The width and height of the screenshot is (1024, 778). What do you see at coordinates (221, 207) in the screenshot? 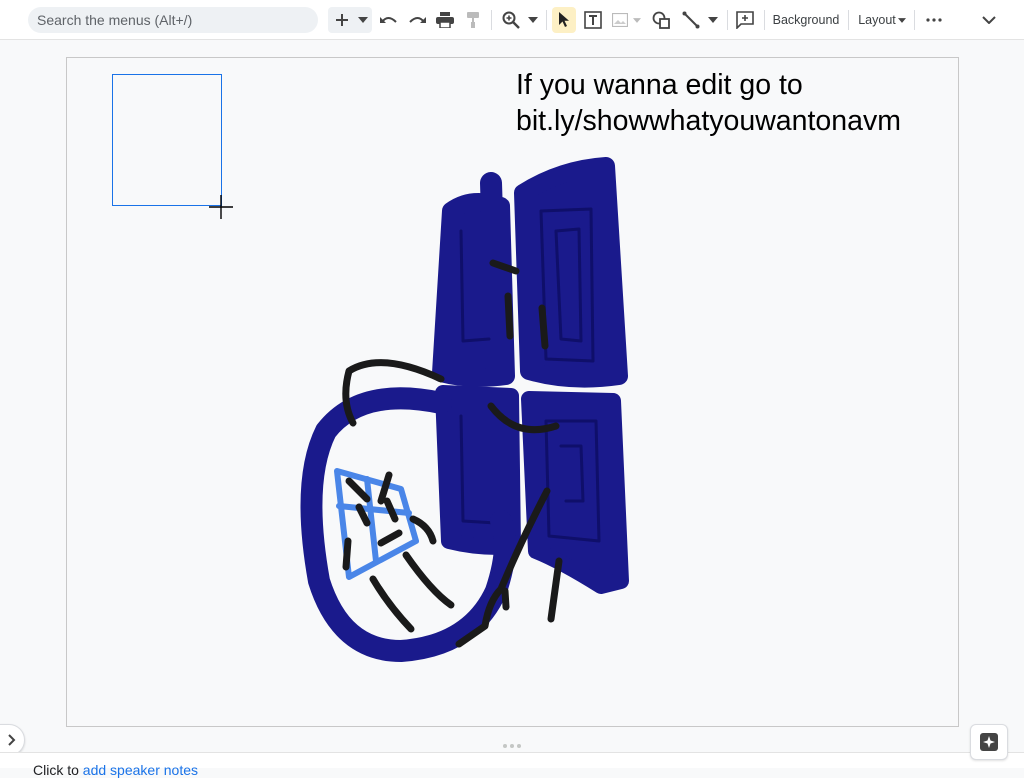
I see `crosshair-cursor-icon` at bounding box center [221, 207].